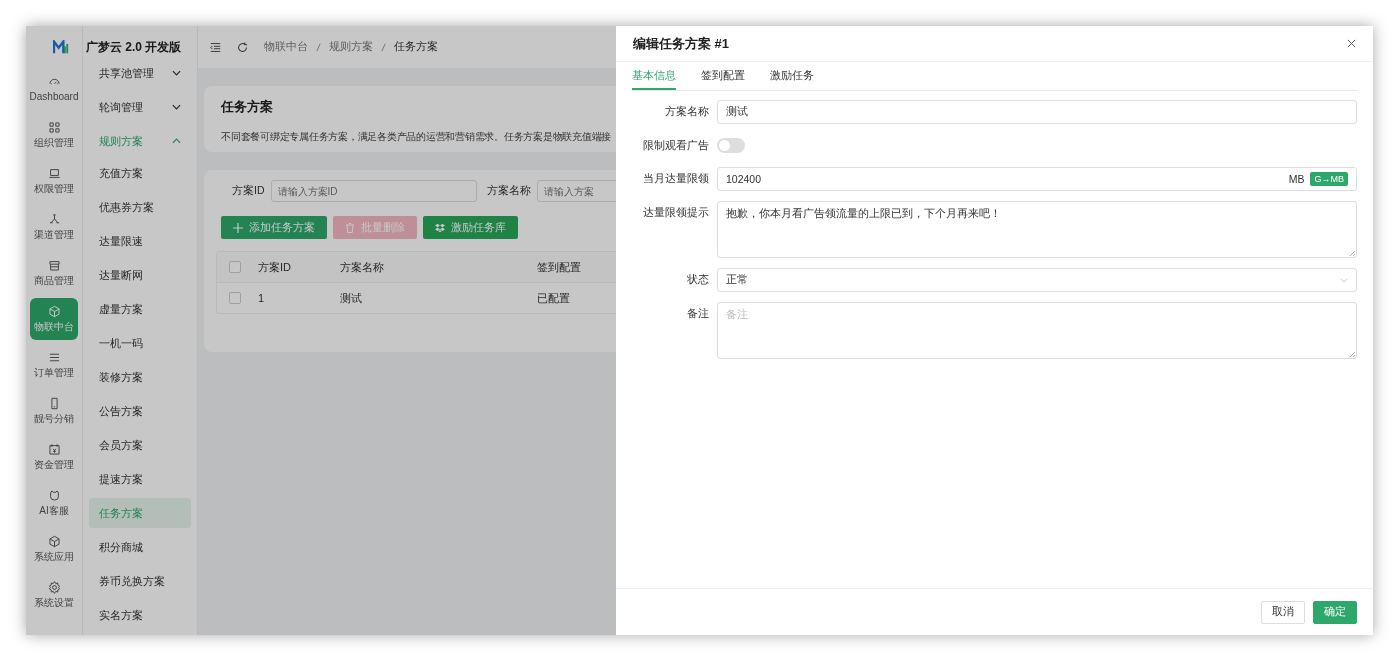 The width and height of the screenshot is (1400, 663). What do you see at coordinates (681, 43) in the screenshot?
I see `drawer-title: 编辑任务方案 #1` at bounding box center [681, 43].